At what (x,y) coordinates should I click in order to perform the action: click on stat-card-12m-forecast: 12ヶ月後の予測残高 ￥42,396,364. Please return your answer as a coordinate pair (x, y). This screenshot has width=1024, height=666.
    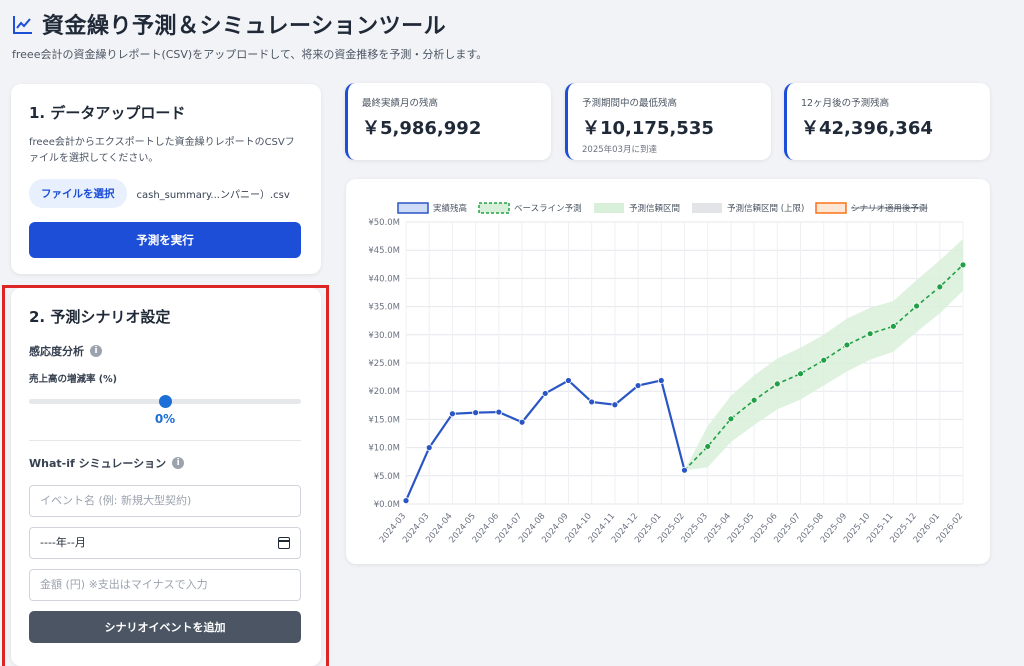
    Looking at the image, I should click on (887, 121).